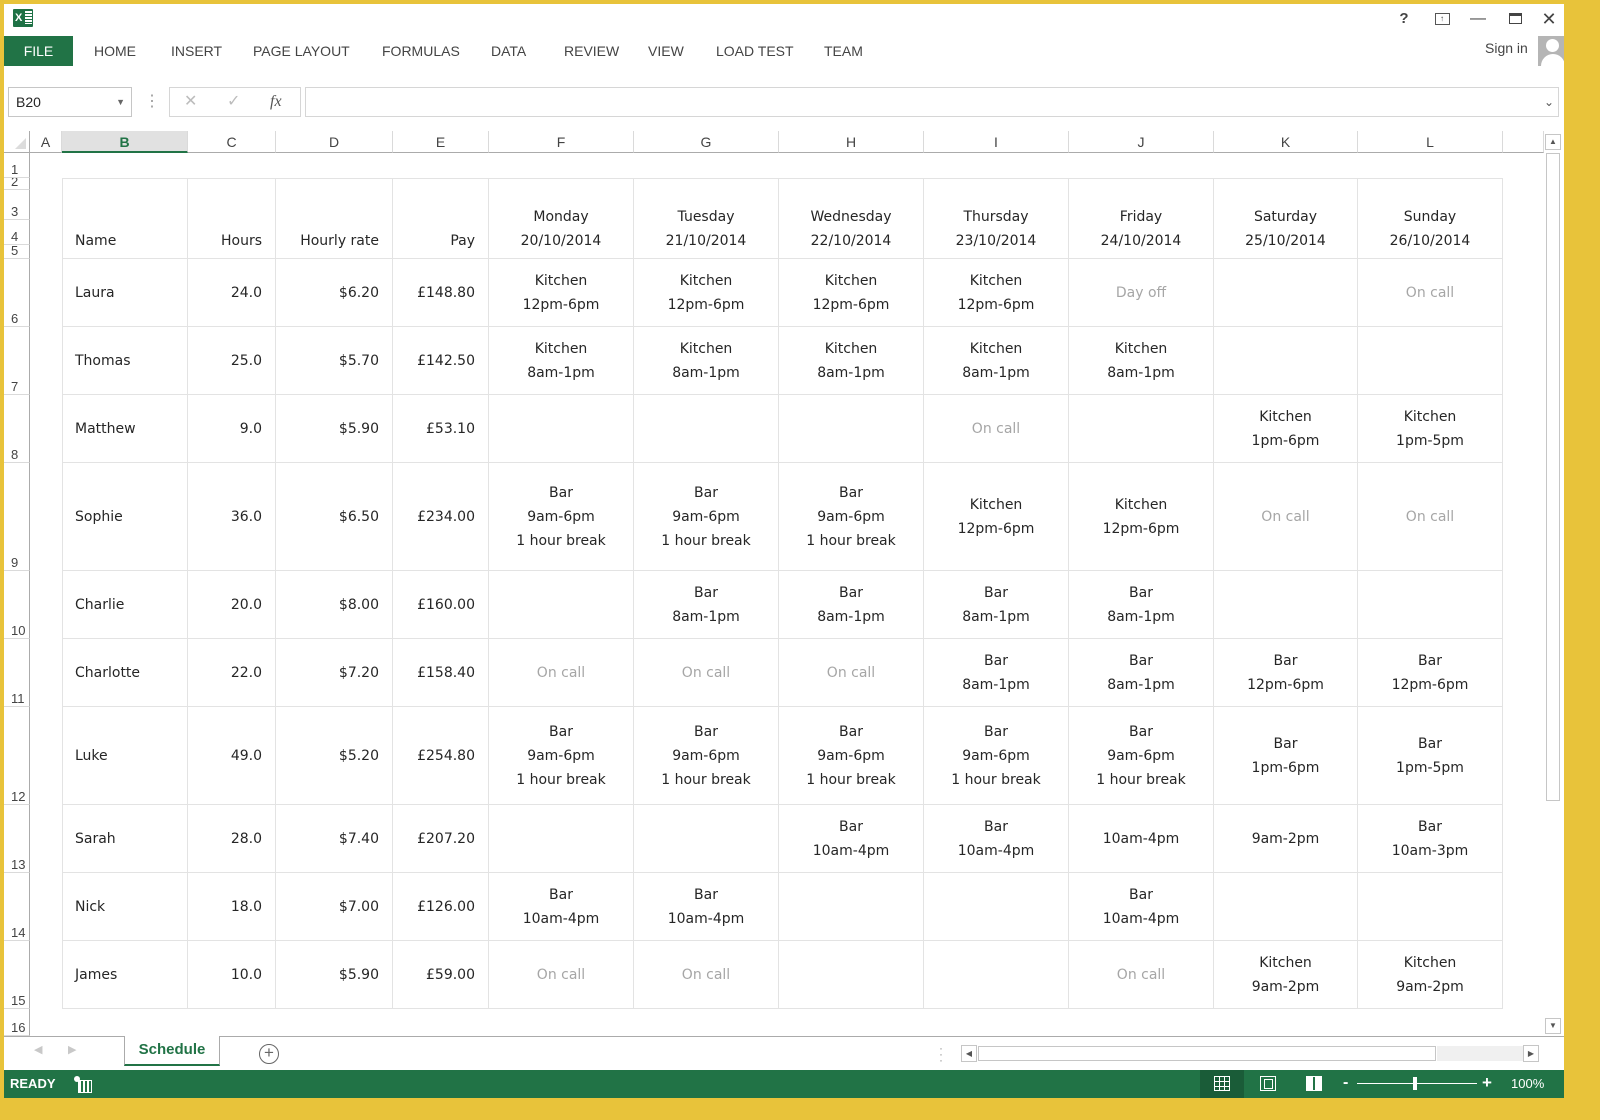  What do you see at coordinates (1442, 19) in the screenshot?
I see `ribbon-display-options-button: ↑` at bounding box center [1442, 19].